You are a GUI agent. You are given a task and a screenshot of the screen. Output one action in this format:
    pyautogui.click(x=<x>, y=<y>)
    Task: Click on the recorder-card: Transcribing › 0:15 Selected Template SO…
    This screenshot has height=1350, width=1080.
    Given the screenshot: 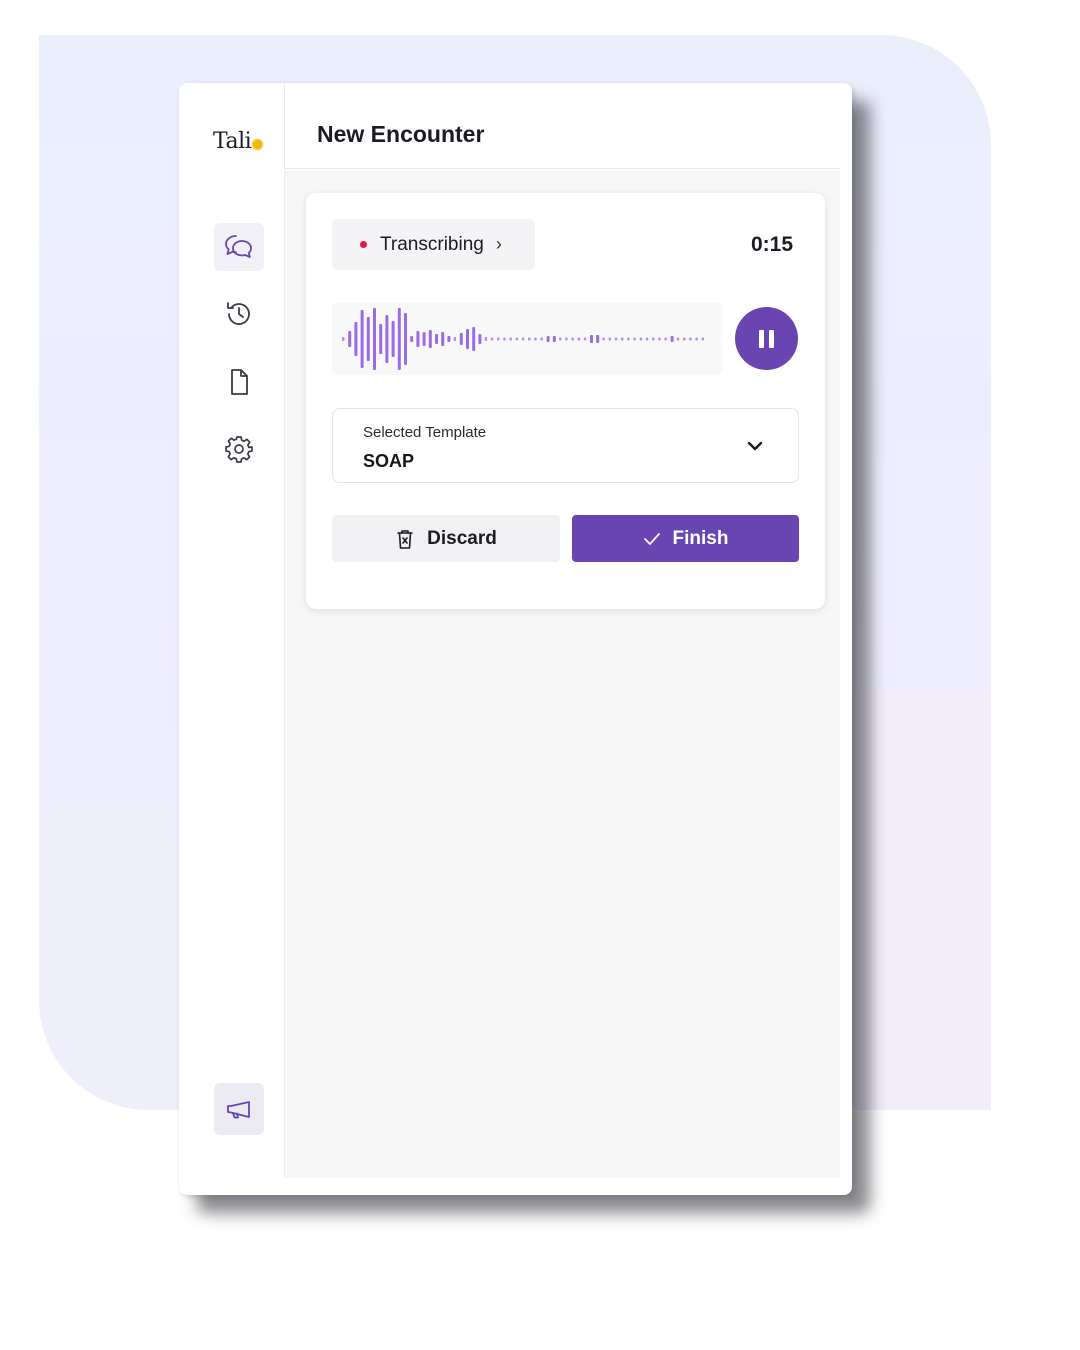 What is the action you would take?
    pyautogui.click(x=565, y=401)
    